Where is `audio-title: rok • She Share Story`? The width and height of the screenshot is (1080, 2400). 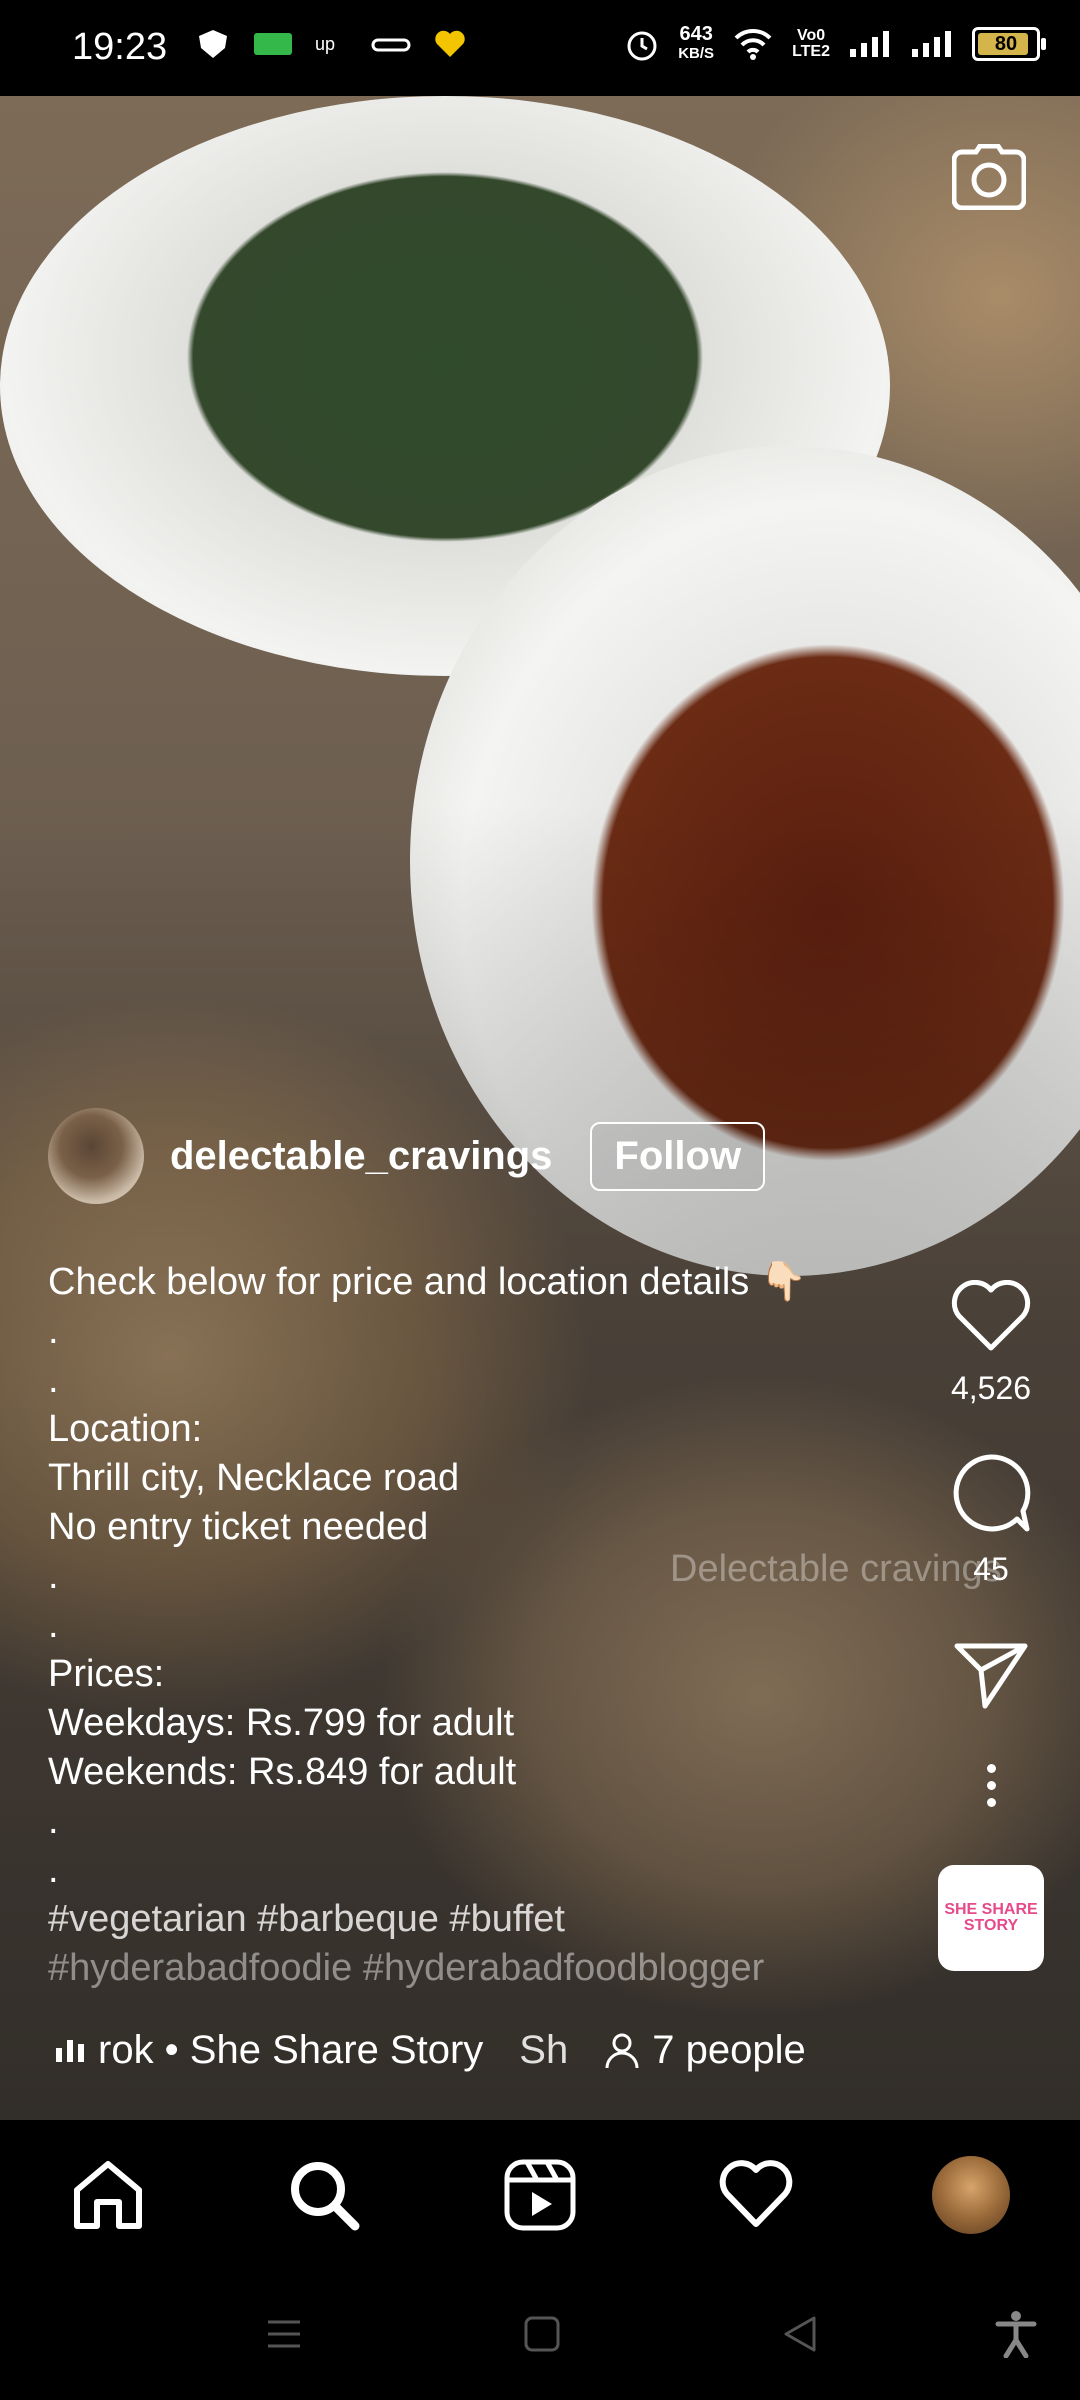
audio-title: rok • She Share Story is located at coordinates (290, 2050).